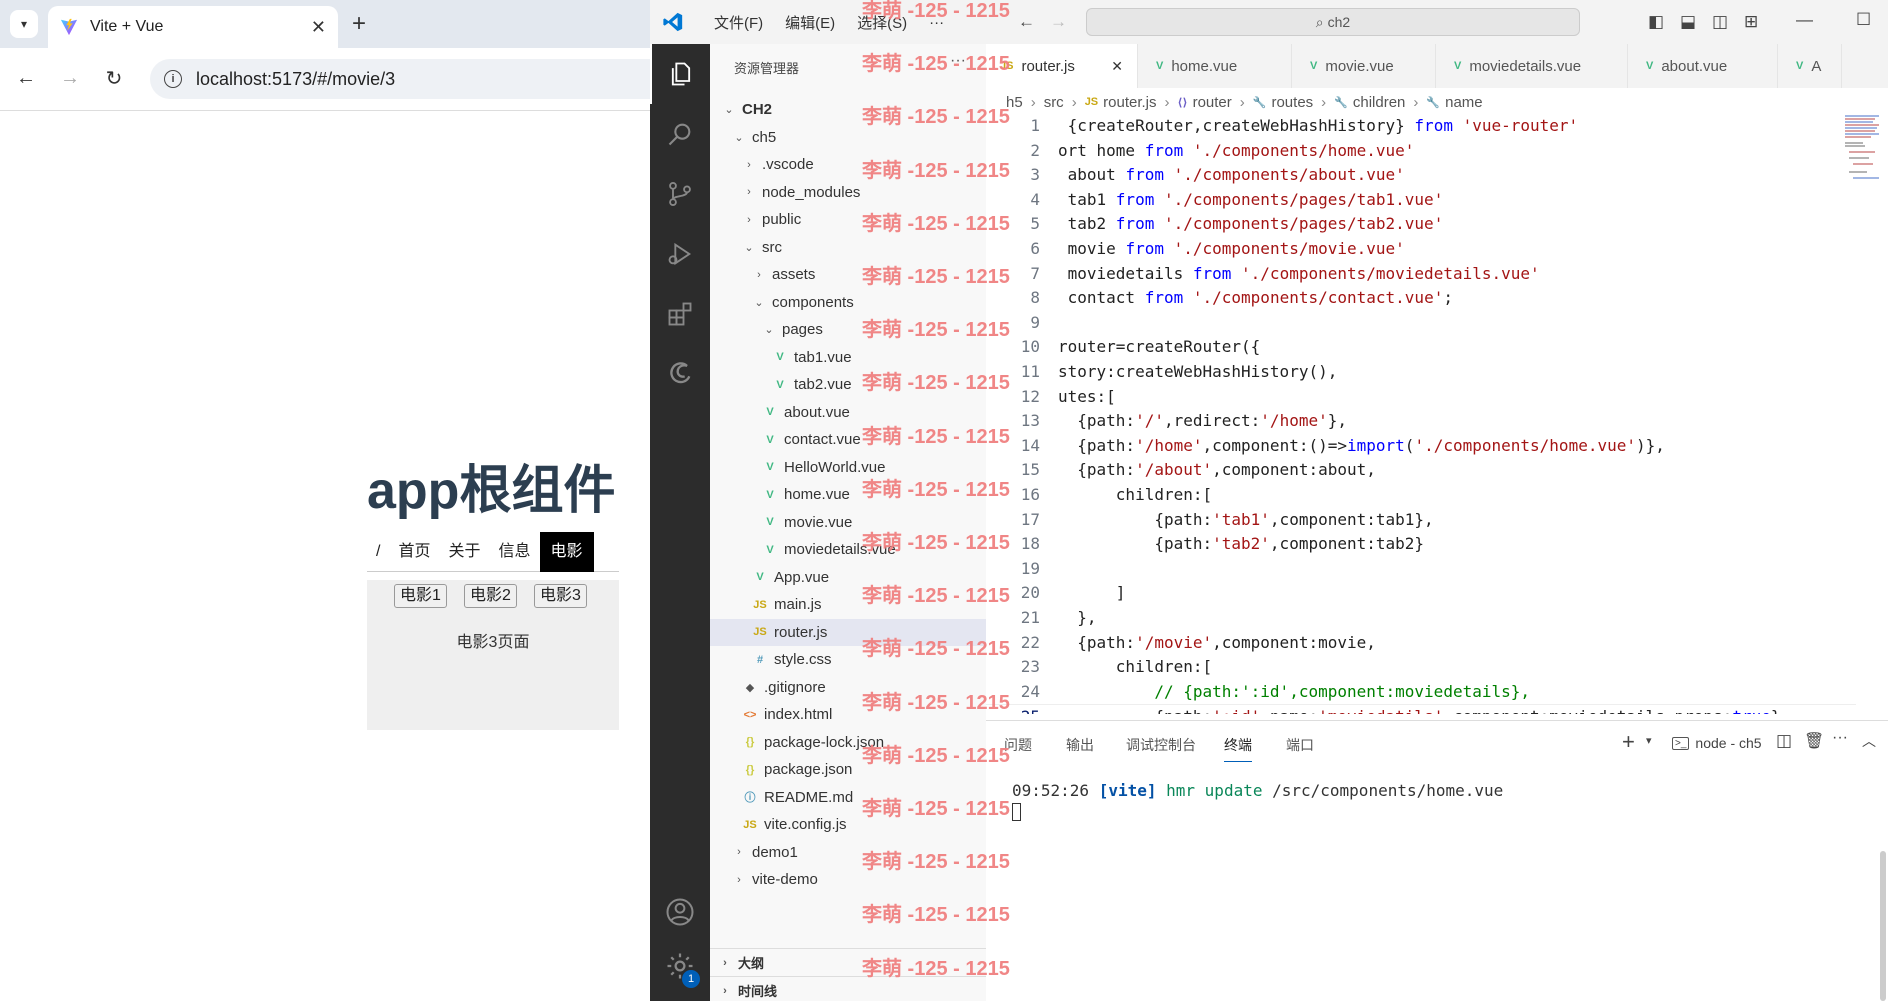 The height and width of the screenshot is (1001, 1888). What do you see at coordinates (1628, 742) in the screenshot?
I see `new-terminal-icon: +` at bounding box center [1628, 742].